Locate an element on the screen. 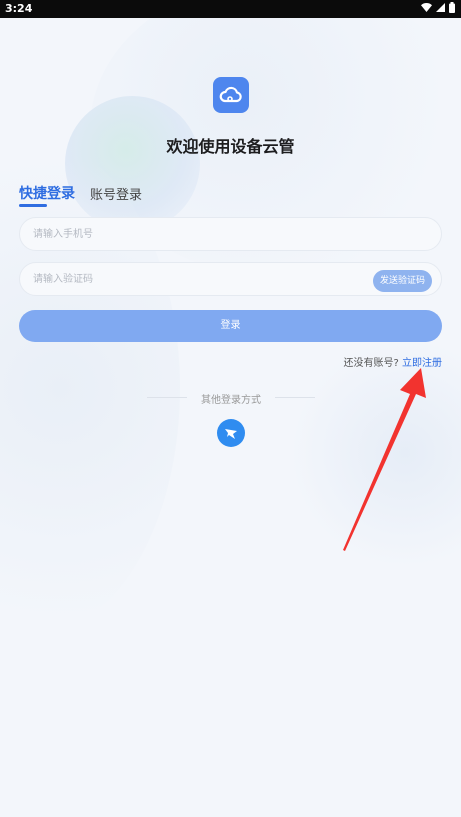 This screenshot has height=817, width=461. status-icons is located at coordinates (438, 7).